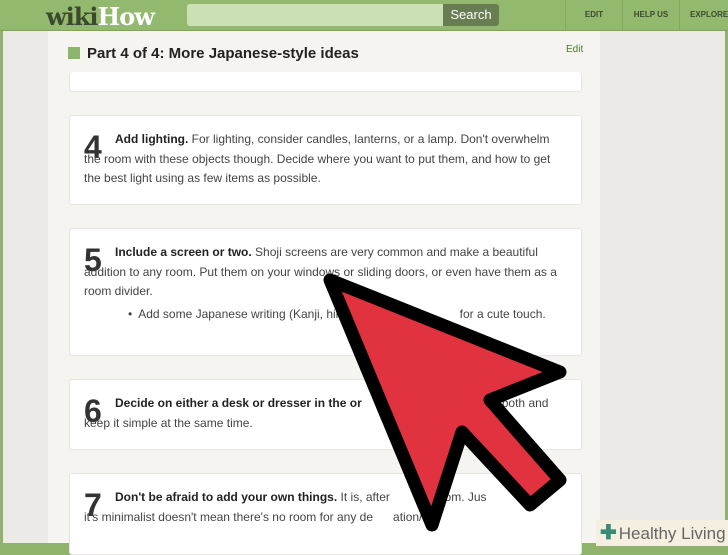 The height and width of the screenshot is (555, 728). What do you see at coordinates (608, 533) in the screenshot?
I see `healthy-living-plus-icon: ✚` at bounding box center [608, 533].